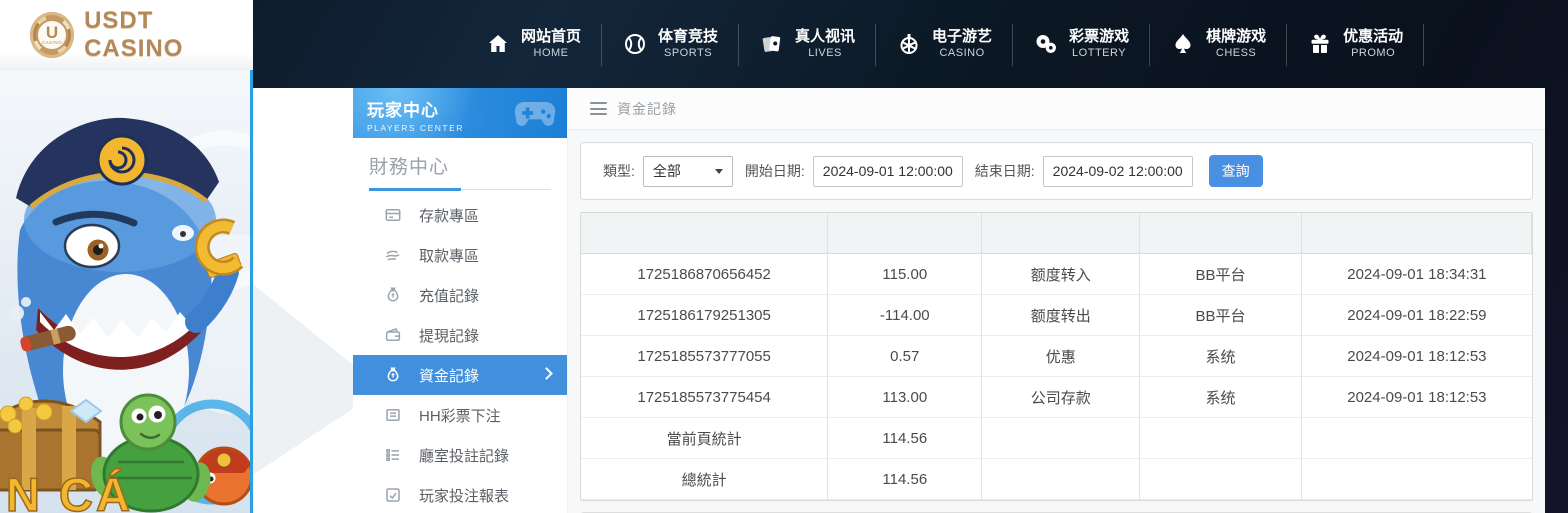 The width and height of the screenshot is (1568, 513). Describe the element at coordinates (1320, 44) in the screenshot. I see `gift-icon` at that location.